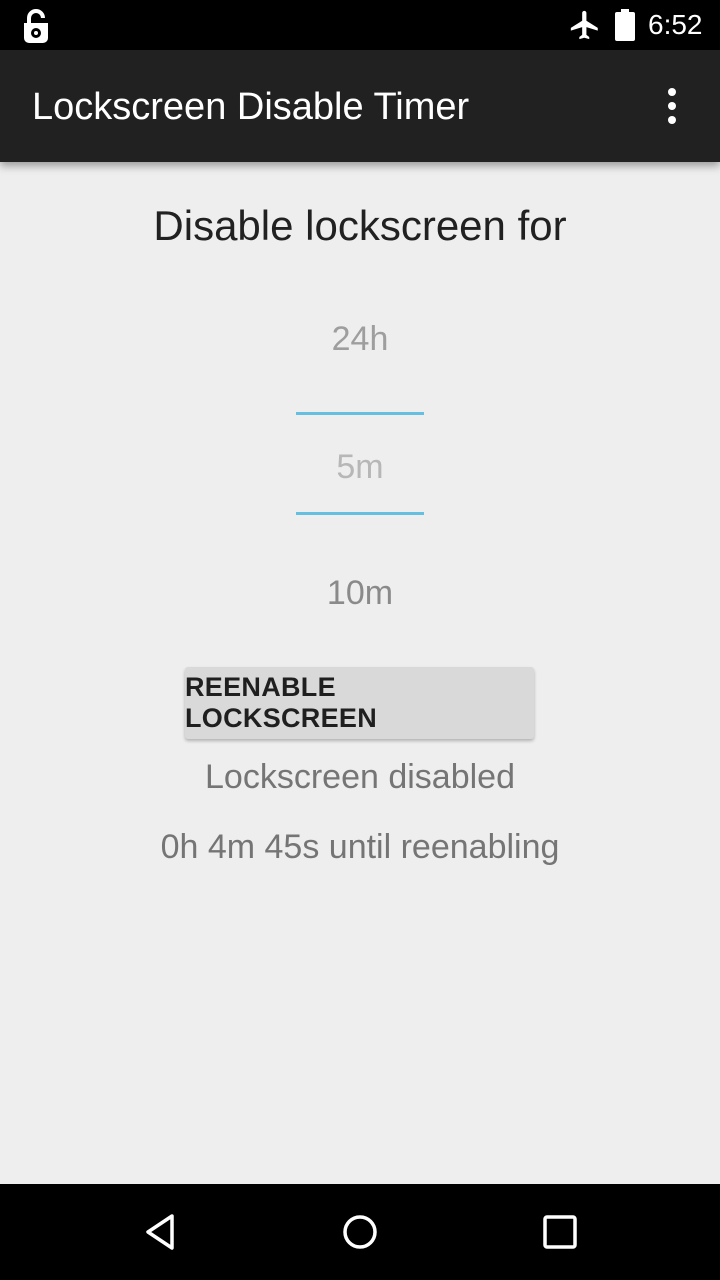 The image size is (720, 1280). I want to click on picker-selected-value: 5m, so click(360, 467).